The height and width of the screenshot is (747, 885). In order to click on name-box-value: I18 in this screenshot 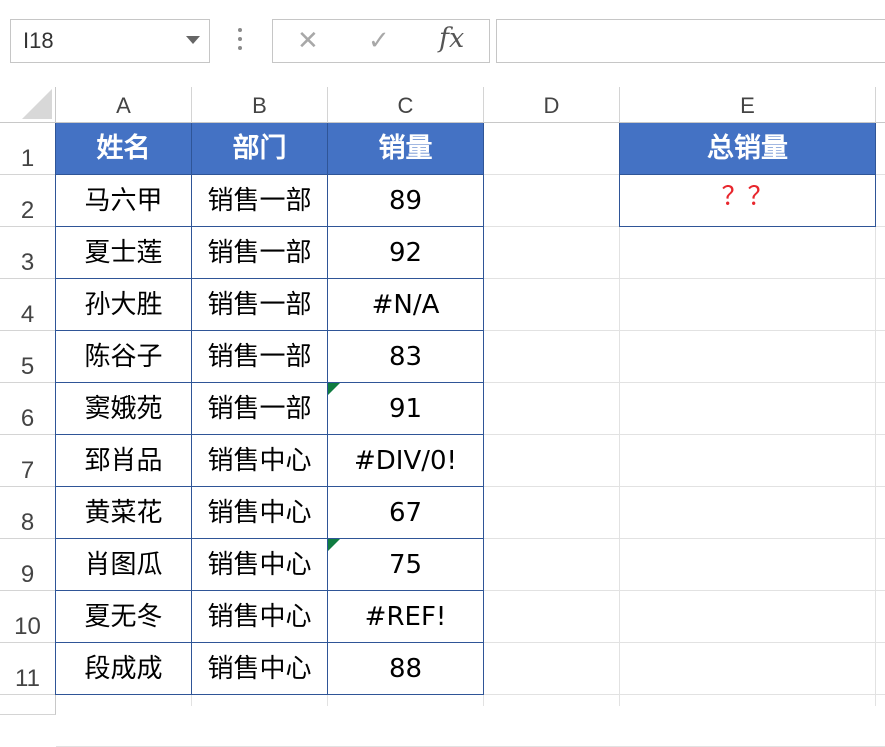, I will do `click(38, 40)`.